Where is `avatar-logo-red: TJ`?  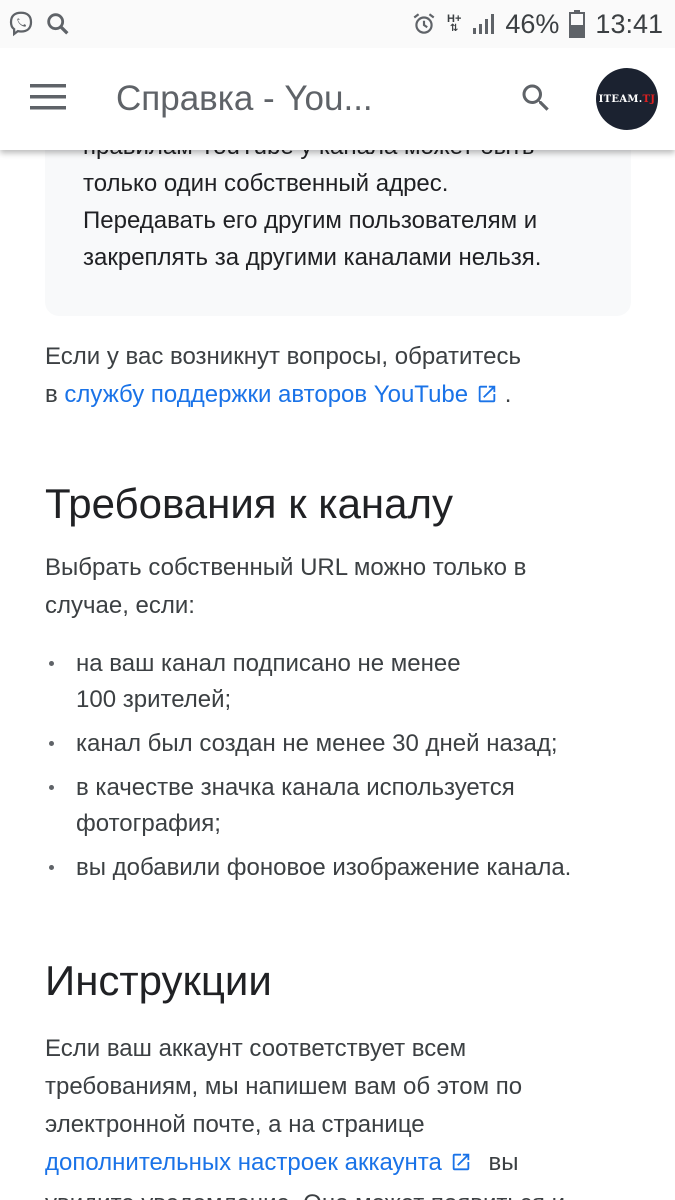
avatar-logo-red: TJ is located at coordinates (649, 99).